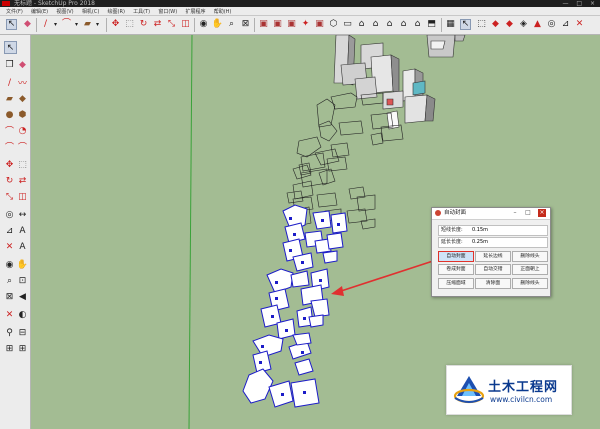  What do you see at coordinates (491, 214) in the screenshot?
I see `dialog-titlebar: 自动封面 – □ ×` at bounding box center [491, 214].